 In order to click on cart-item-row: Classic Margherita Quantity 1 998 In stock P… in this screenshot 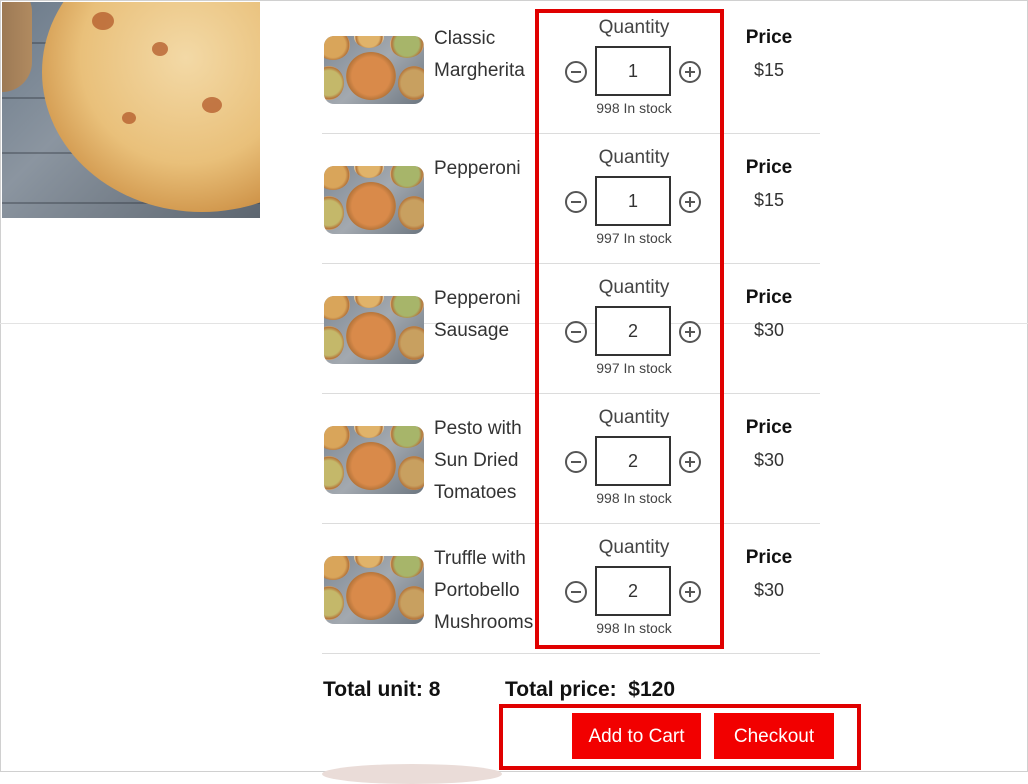, I will do `click(571, 69)`.